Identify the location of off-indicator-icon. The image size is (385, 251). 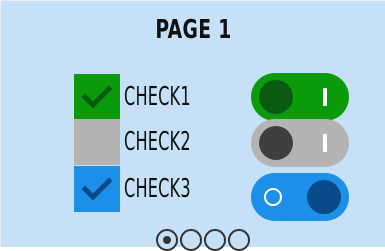
(273, 197).